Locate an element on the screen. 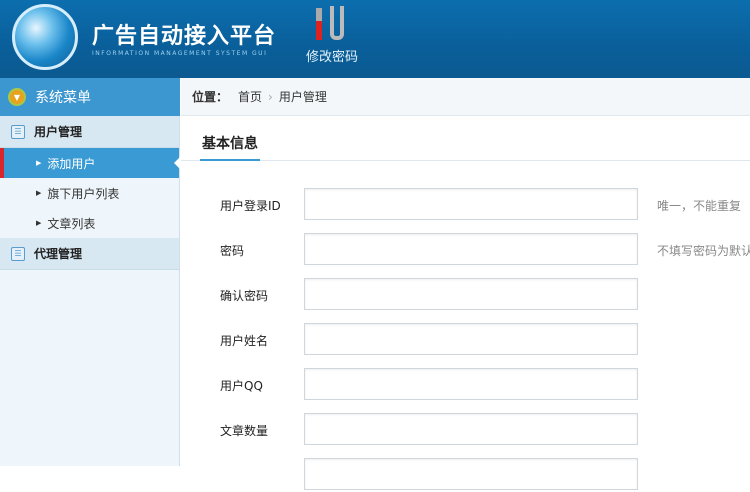 The image size is (750, 492). form-row-user-qq: 用户QQ is located at coordinates (465, 385).